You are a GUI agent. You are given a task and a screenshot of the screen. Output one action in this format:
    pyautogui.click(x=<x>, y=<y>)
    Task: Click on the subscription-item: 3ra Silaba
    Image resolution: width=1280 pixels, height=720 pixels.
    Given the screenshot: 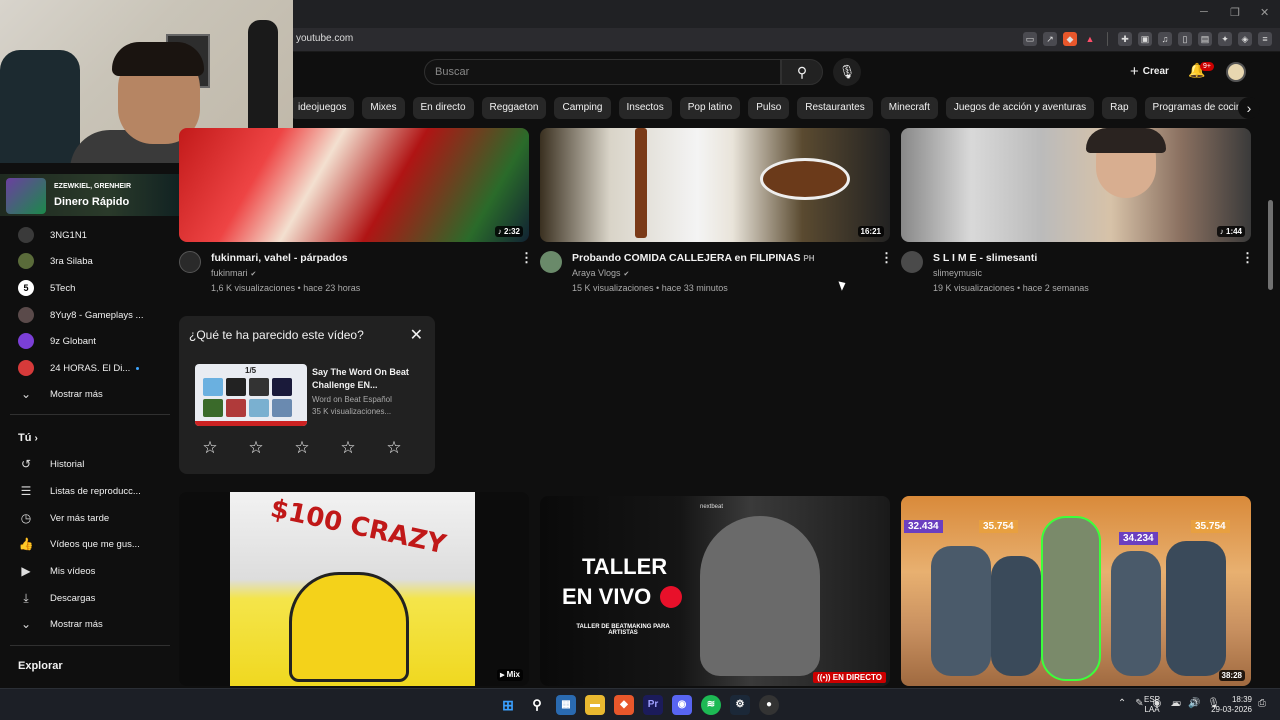 What is the action you would take?
    pyautogui.click(x=55, y=261)
    